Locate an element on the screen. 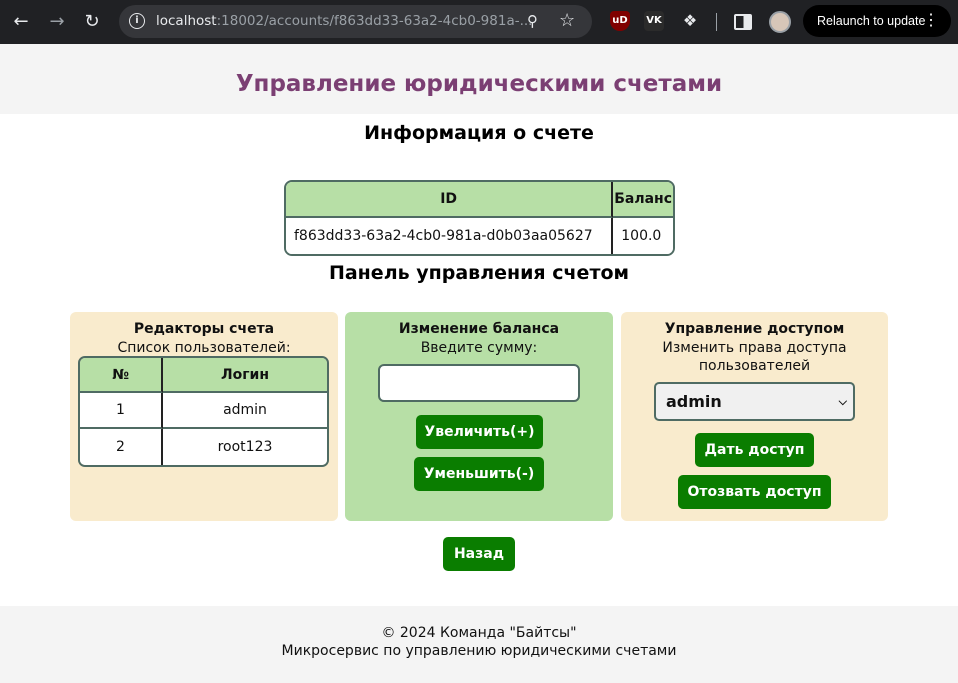  chevron-down-icon: ⌵ is located at coordinates (842, 401).